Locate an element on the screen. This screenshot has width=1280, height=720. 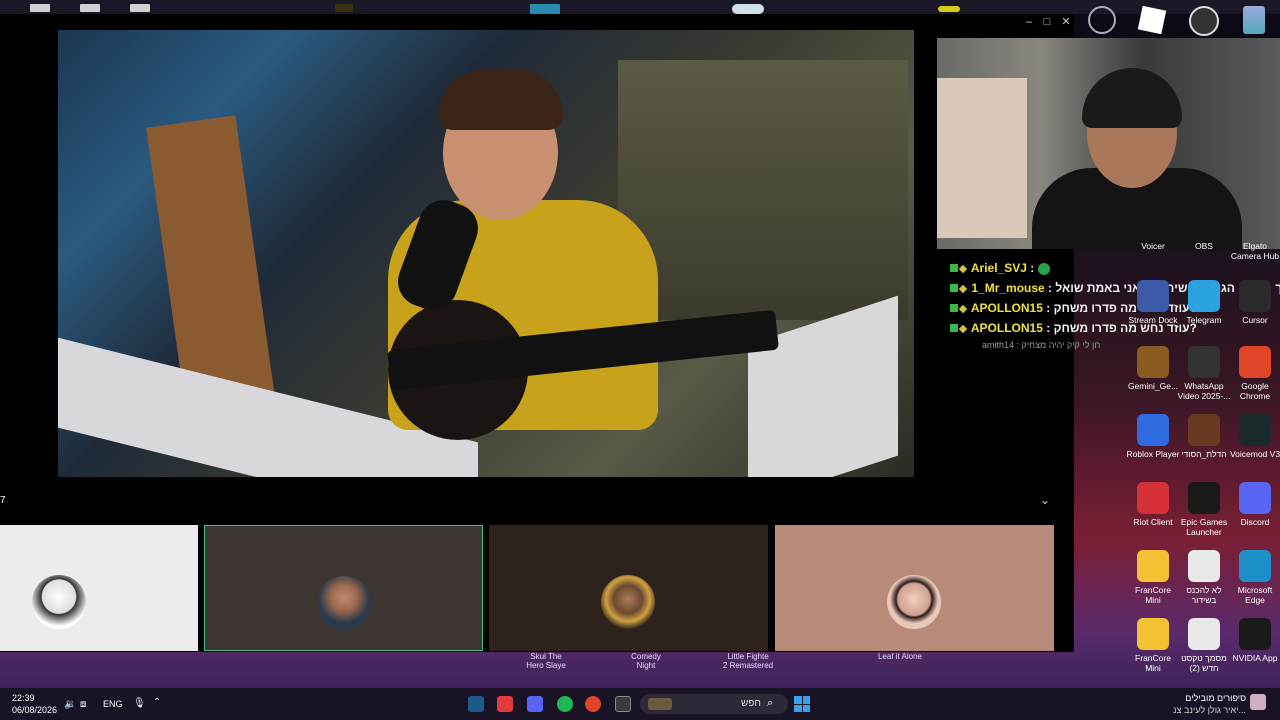
voicemod-icon is located at coordinates (1255, 430).